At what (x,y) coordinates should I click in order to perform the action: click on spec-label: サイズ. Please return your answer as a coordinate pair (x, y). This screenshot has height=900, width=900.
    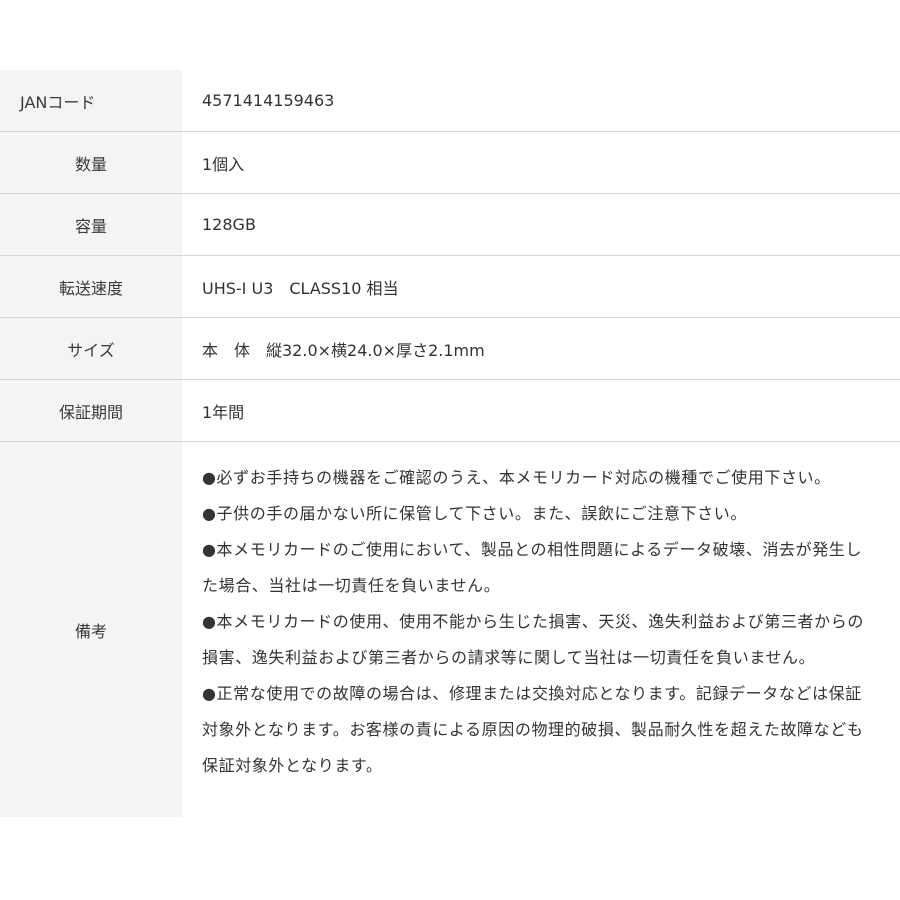
    Looking at the image, I should click on (91, 348).